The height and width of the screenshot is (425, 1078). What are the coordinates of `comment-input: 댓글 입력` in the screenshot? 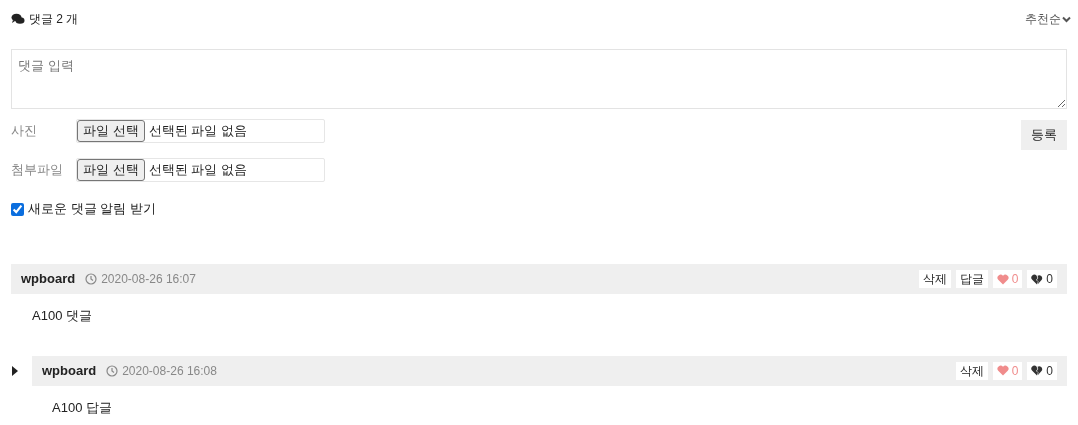 It's located at (539, 79).